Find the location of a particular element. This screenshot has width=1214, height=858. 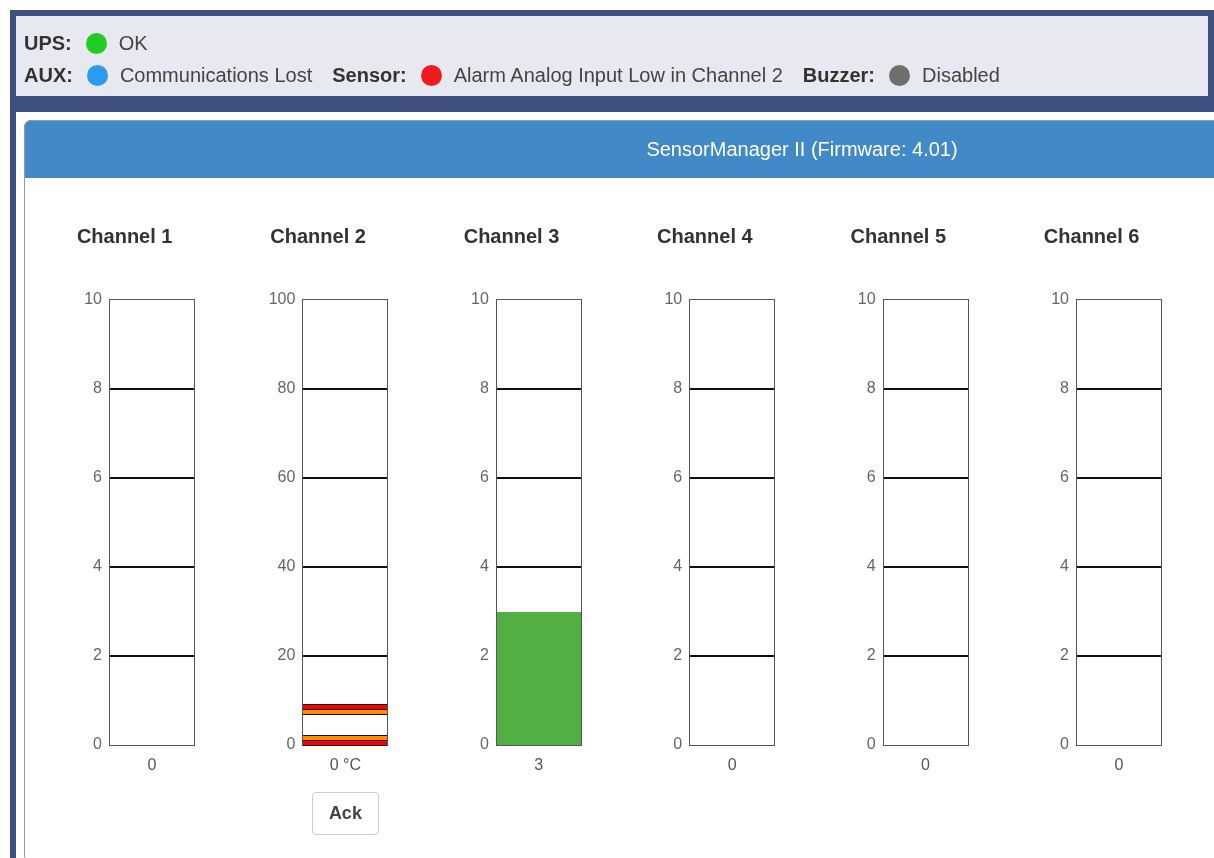

scale-label: 100 is located at coordinates (282, 299).